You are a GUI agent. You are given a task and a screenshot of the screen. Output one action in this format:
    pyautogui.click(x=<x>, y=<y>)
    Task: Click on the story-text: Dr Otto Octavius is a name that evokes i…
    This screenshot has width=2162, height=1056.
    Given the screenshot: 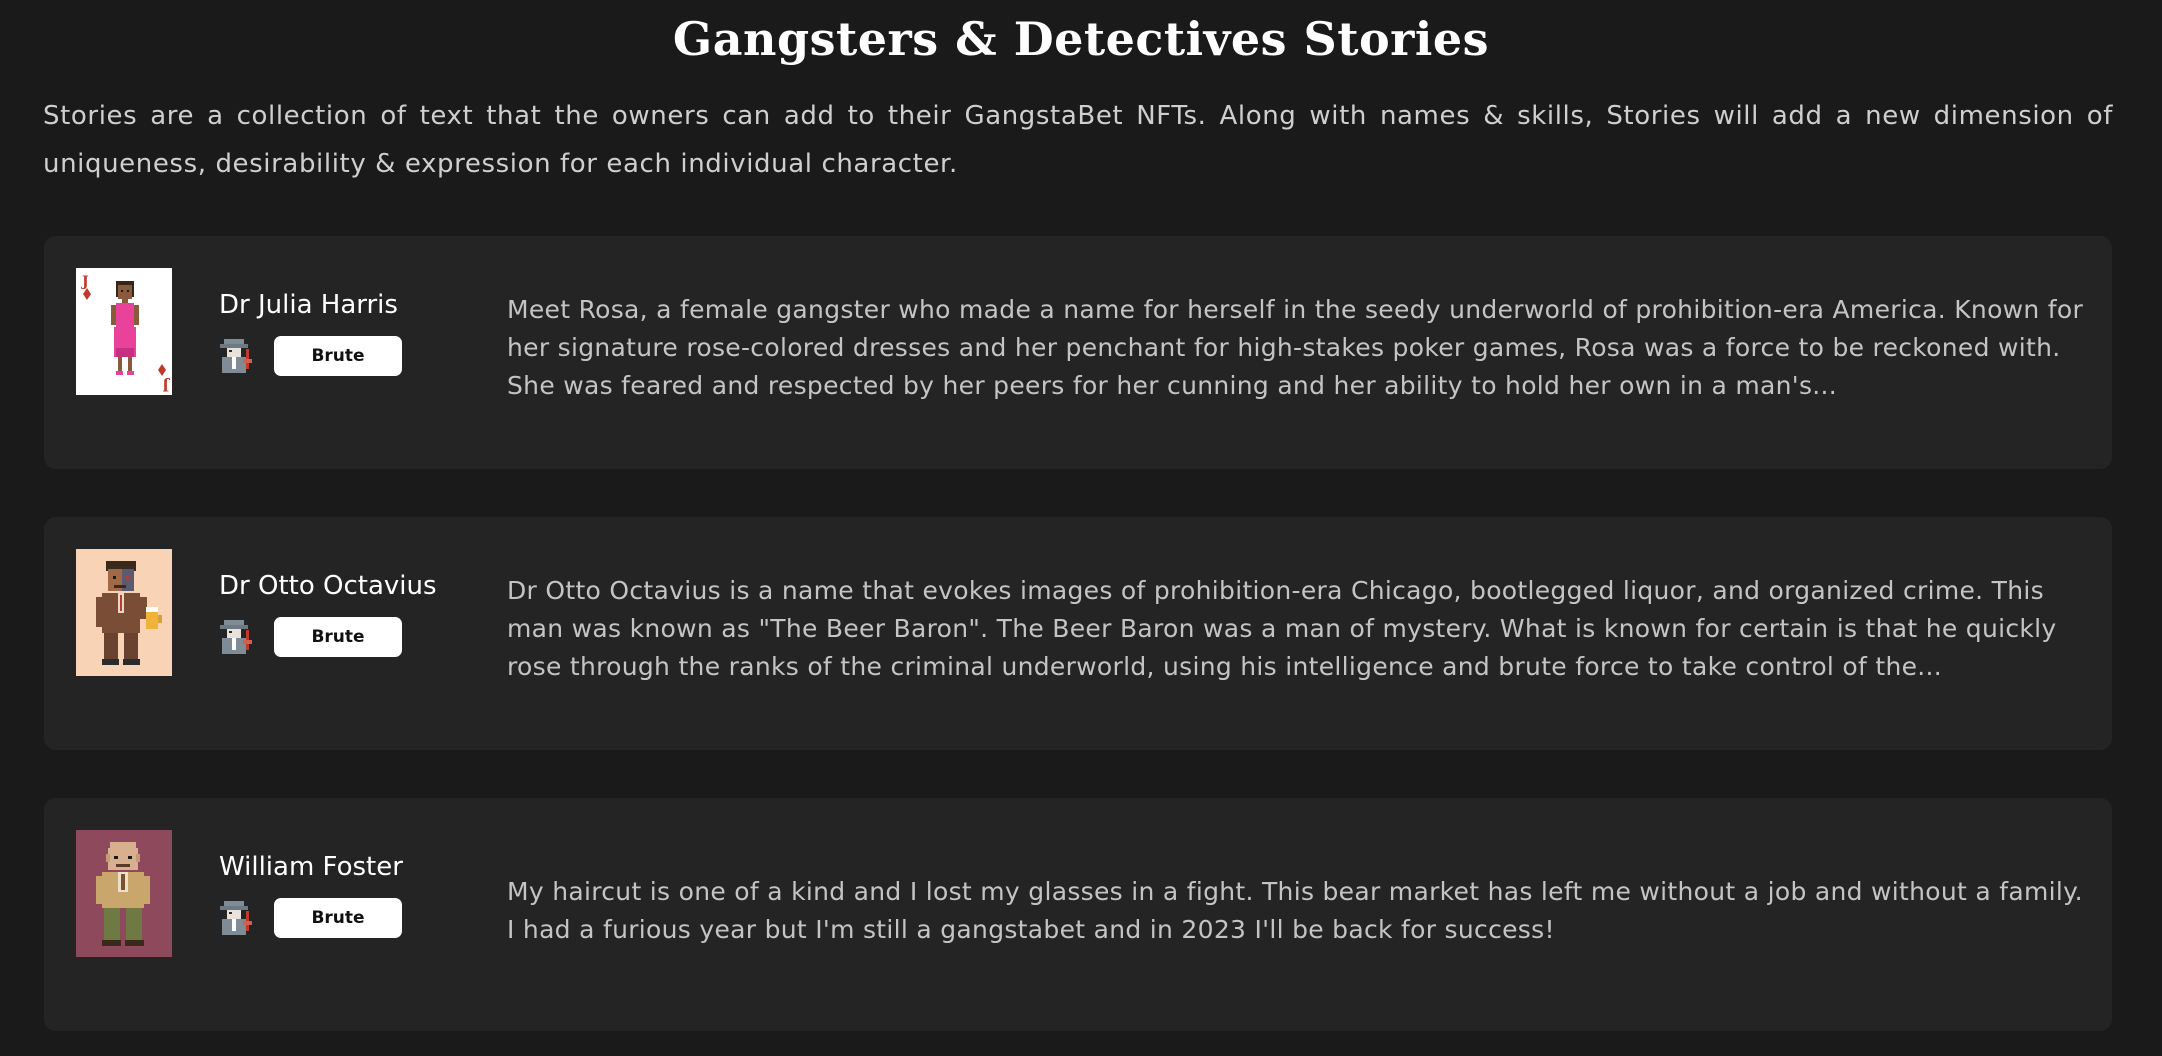 What is the action you would take?
    pyautogui.click(x=1282, y=628)
    